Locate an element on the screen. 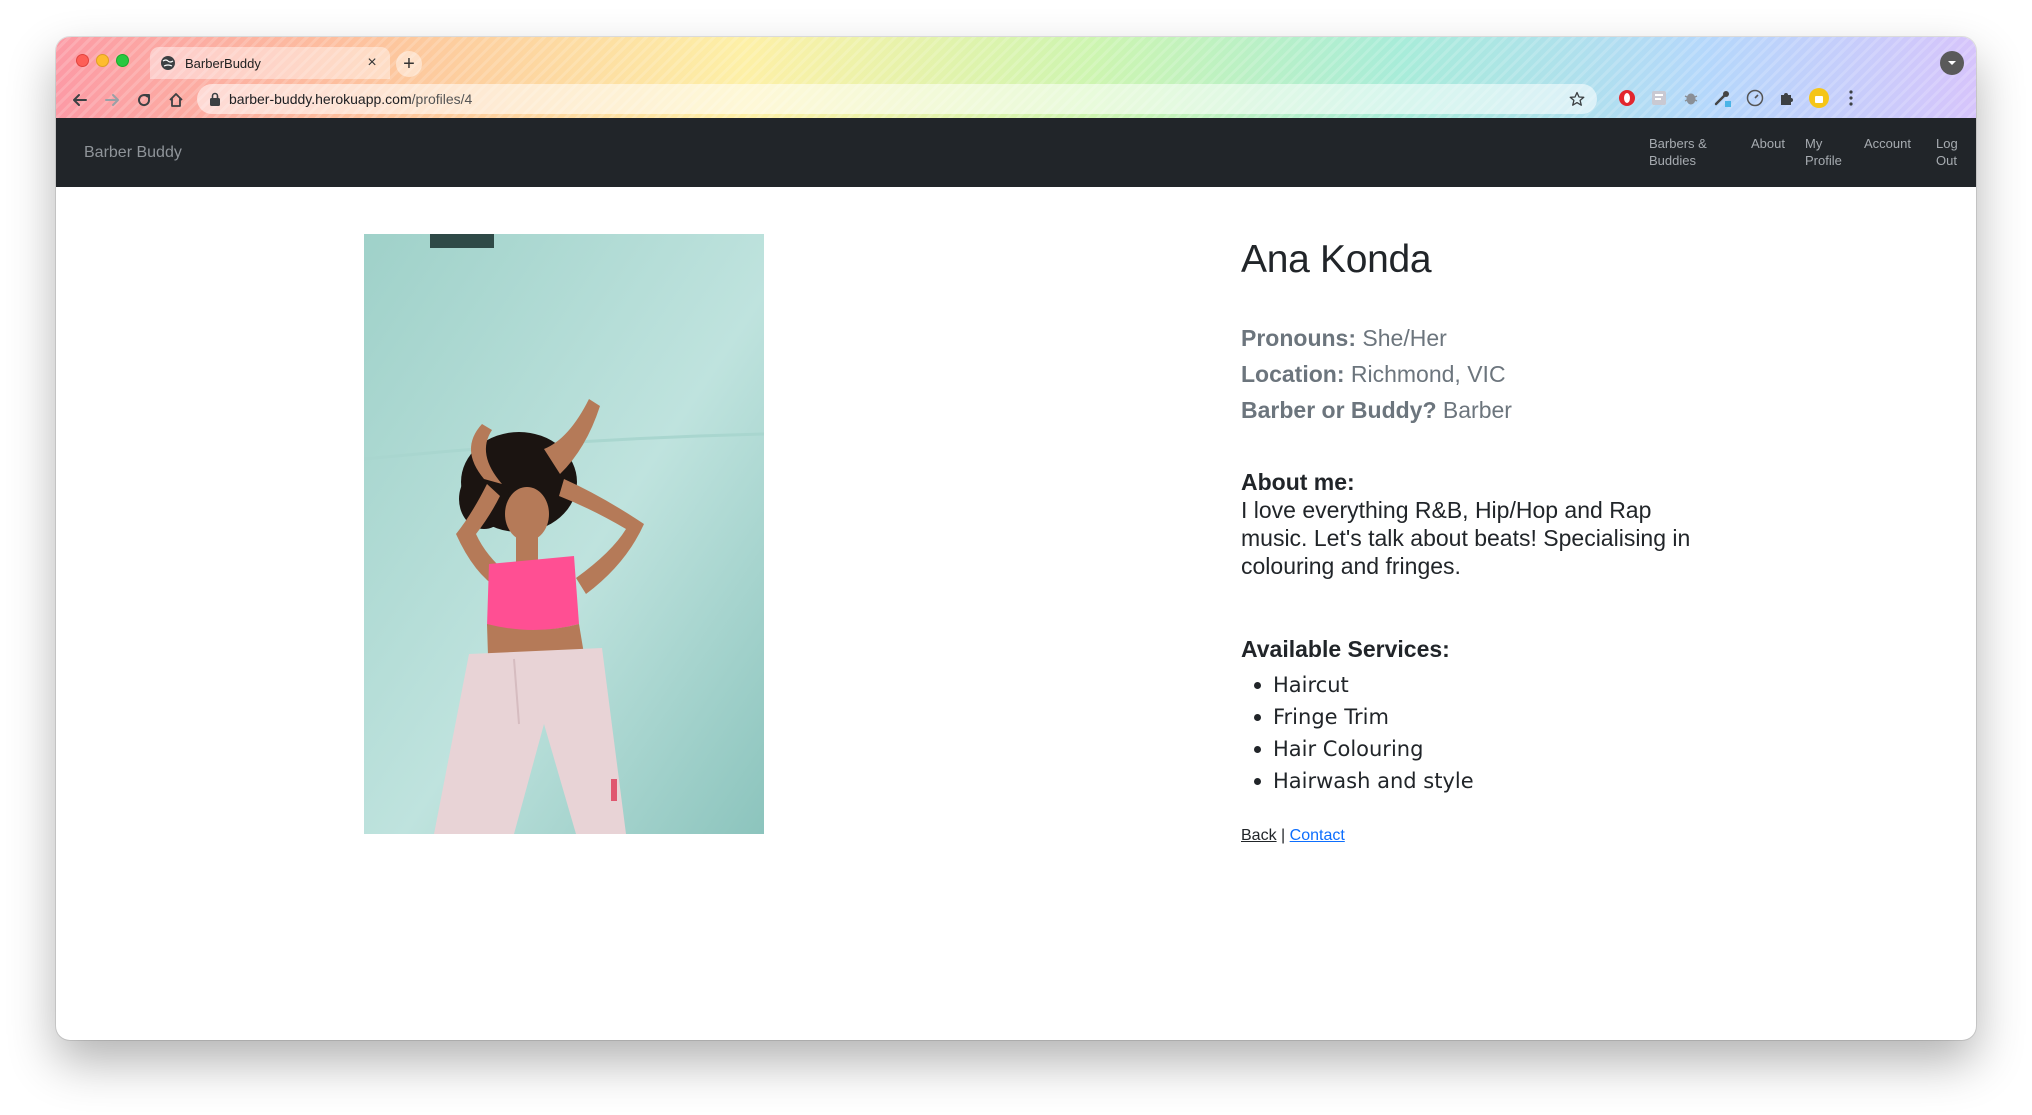 The image size is (2032, 1115). nav-link-account: Account is located at coordinates (1887, 143).